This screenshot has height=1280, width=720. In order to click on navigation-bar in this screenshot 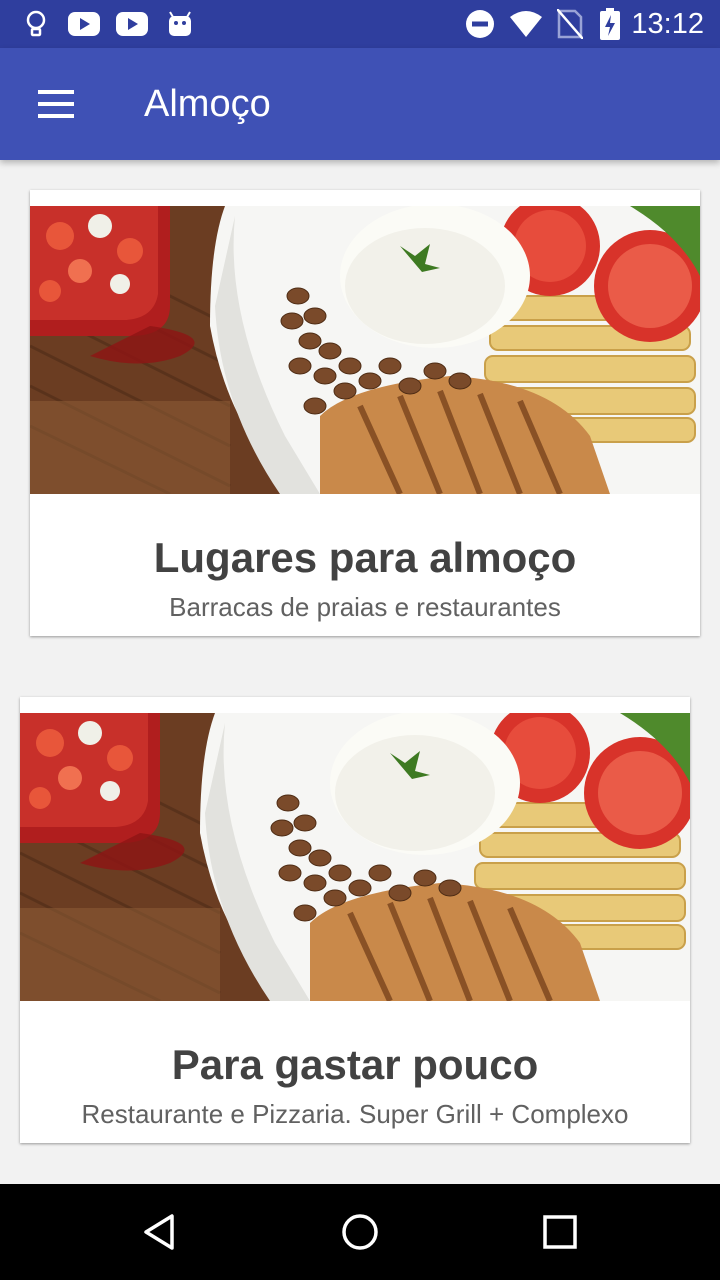, I will do `click(360, 1232)`.